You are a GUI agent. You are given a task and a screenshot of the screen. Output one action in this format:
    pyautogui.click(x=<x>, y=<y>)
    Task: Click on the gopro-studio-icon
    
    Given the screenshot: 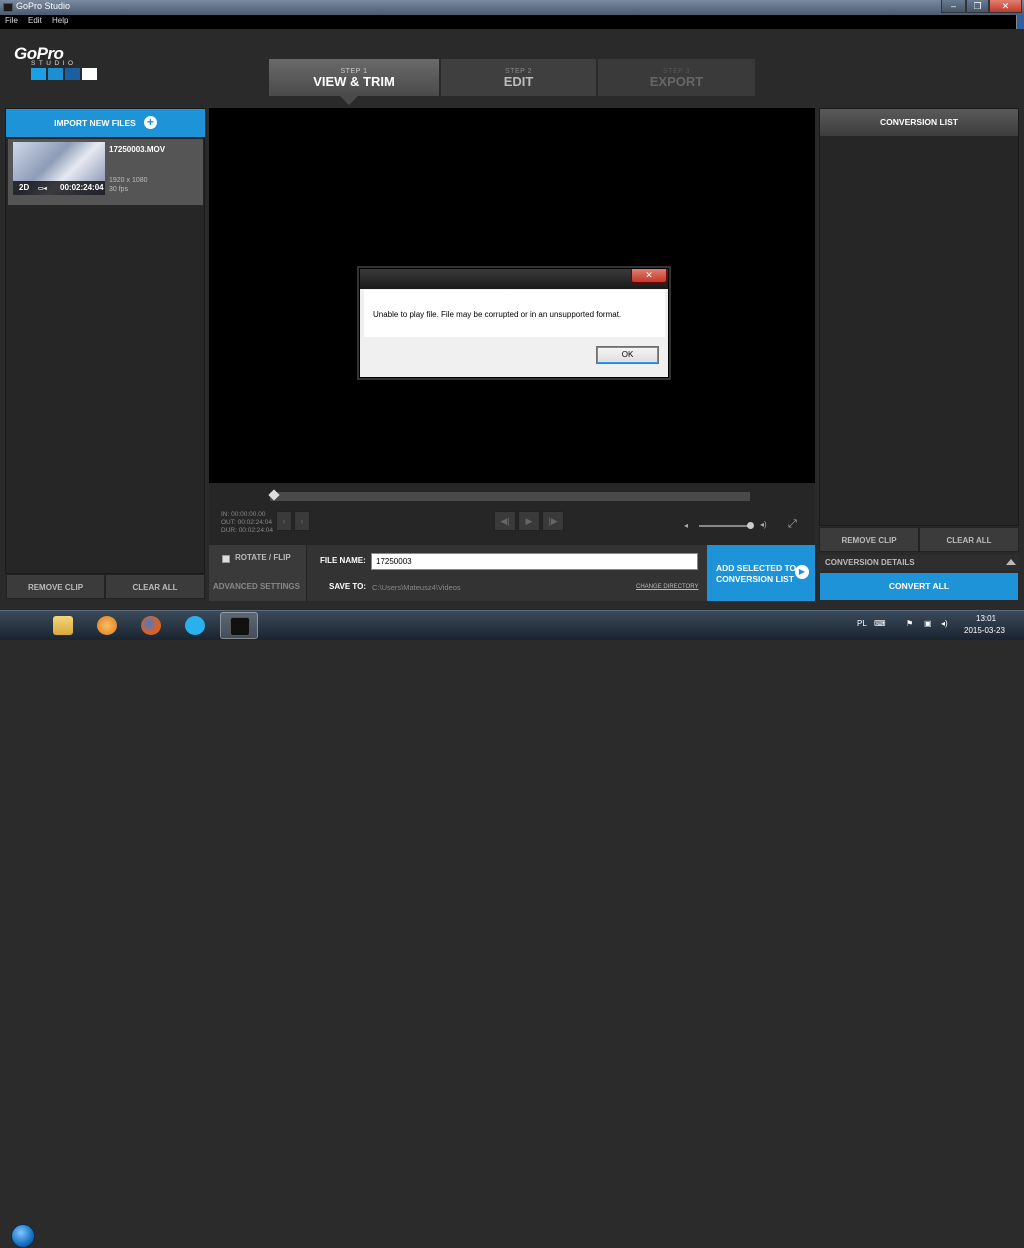 What is the action you would take?
    pyautogui.click(x=240, y=626)
    